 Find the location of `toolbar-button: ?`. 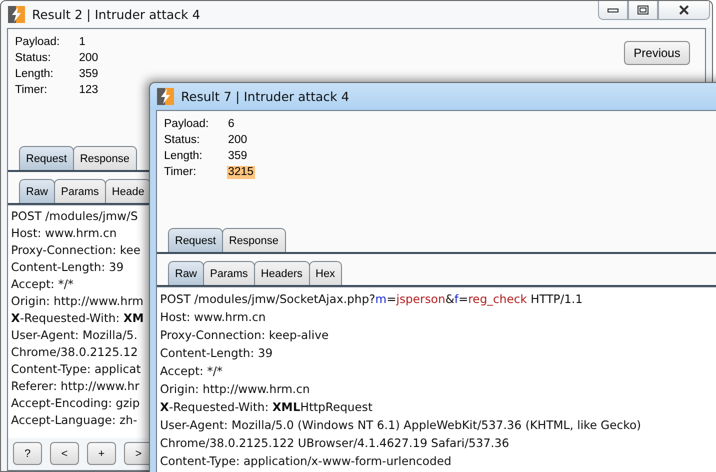

toolbar-button: ? is located at coordinates (27, 453).